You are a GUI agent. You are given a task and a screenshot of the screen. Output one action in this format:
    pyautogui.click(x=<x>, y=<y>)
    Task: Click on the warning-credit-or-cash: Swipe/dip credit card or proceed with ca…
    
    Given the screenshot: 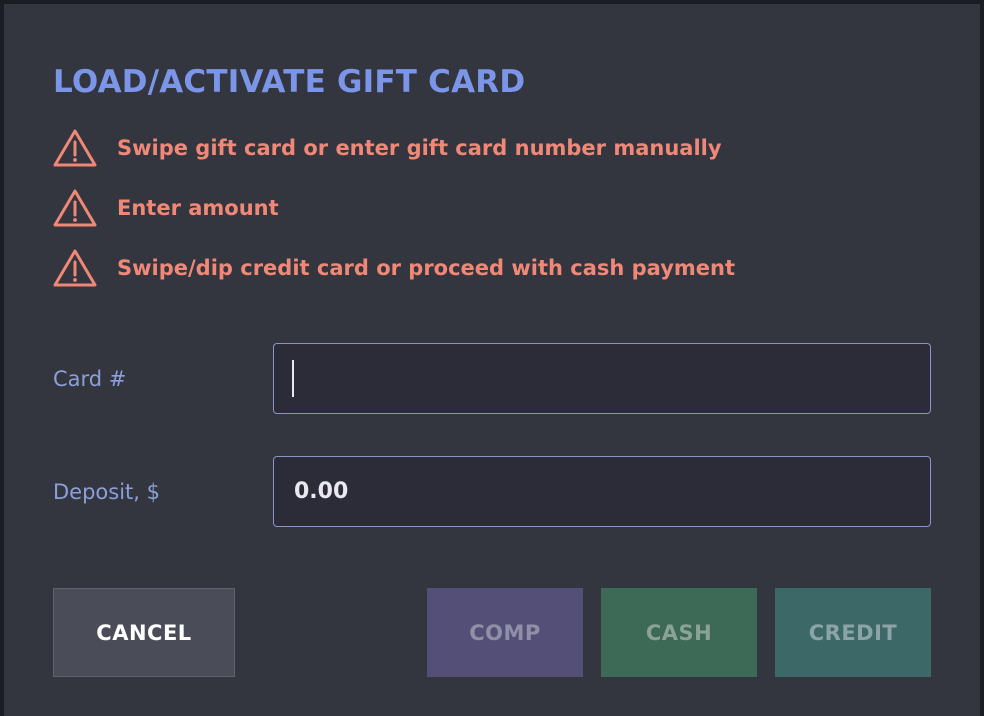 What is the action you would take?
    pyautogui.click(x=393, y=268)
    